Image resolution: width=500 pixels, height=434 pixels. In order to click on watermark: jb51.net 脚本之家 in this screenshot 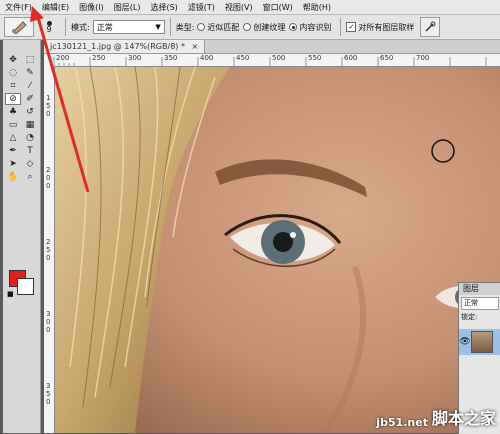, I will do `click(436, 417)`.